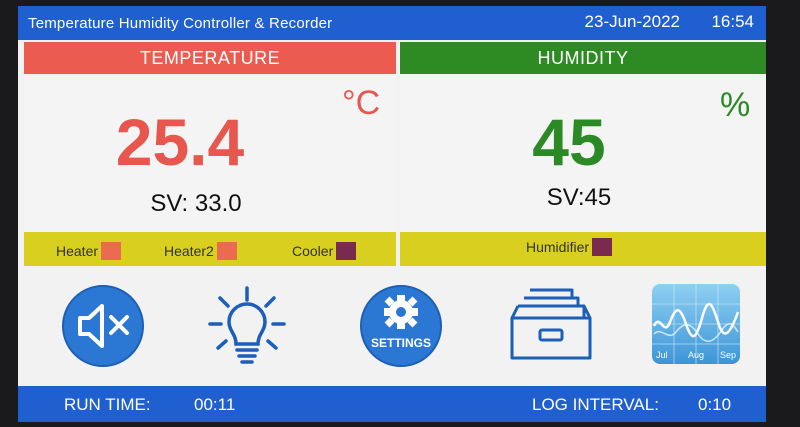 This screenshot has width=800, height=427. What do you see at coordinates (247, 325) in the screenshot?
I see `light-bulb-icon` at bounding box center [247, 325].